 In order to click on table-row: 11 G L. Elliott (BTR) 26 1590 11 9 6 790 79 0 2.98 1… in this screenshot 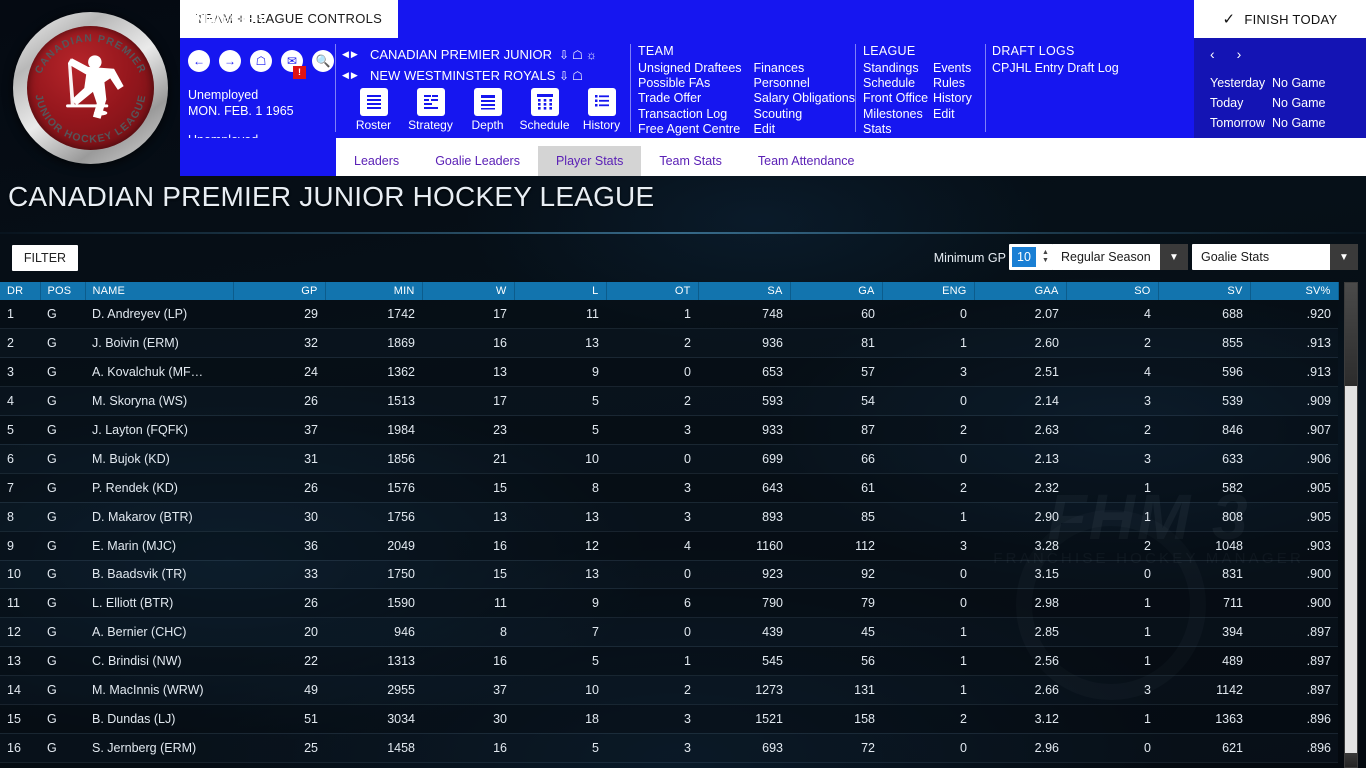, I will do `click(669, 603)`.